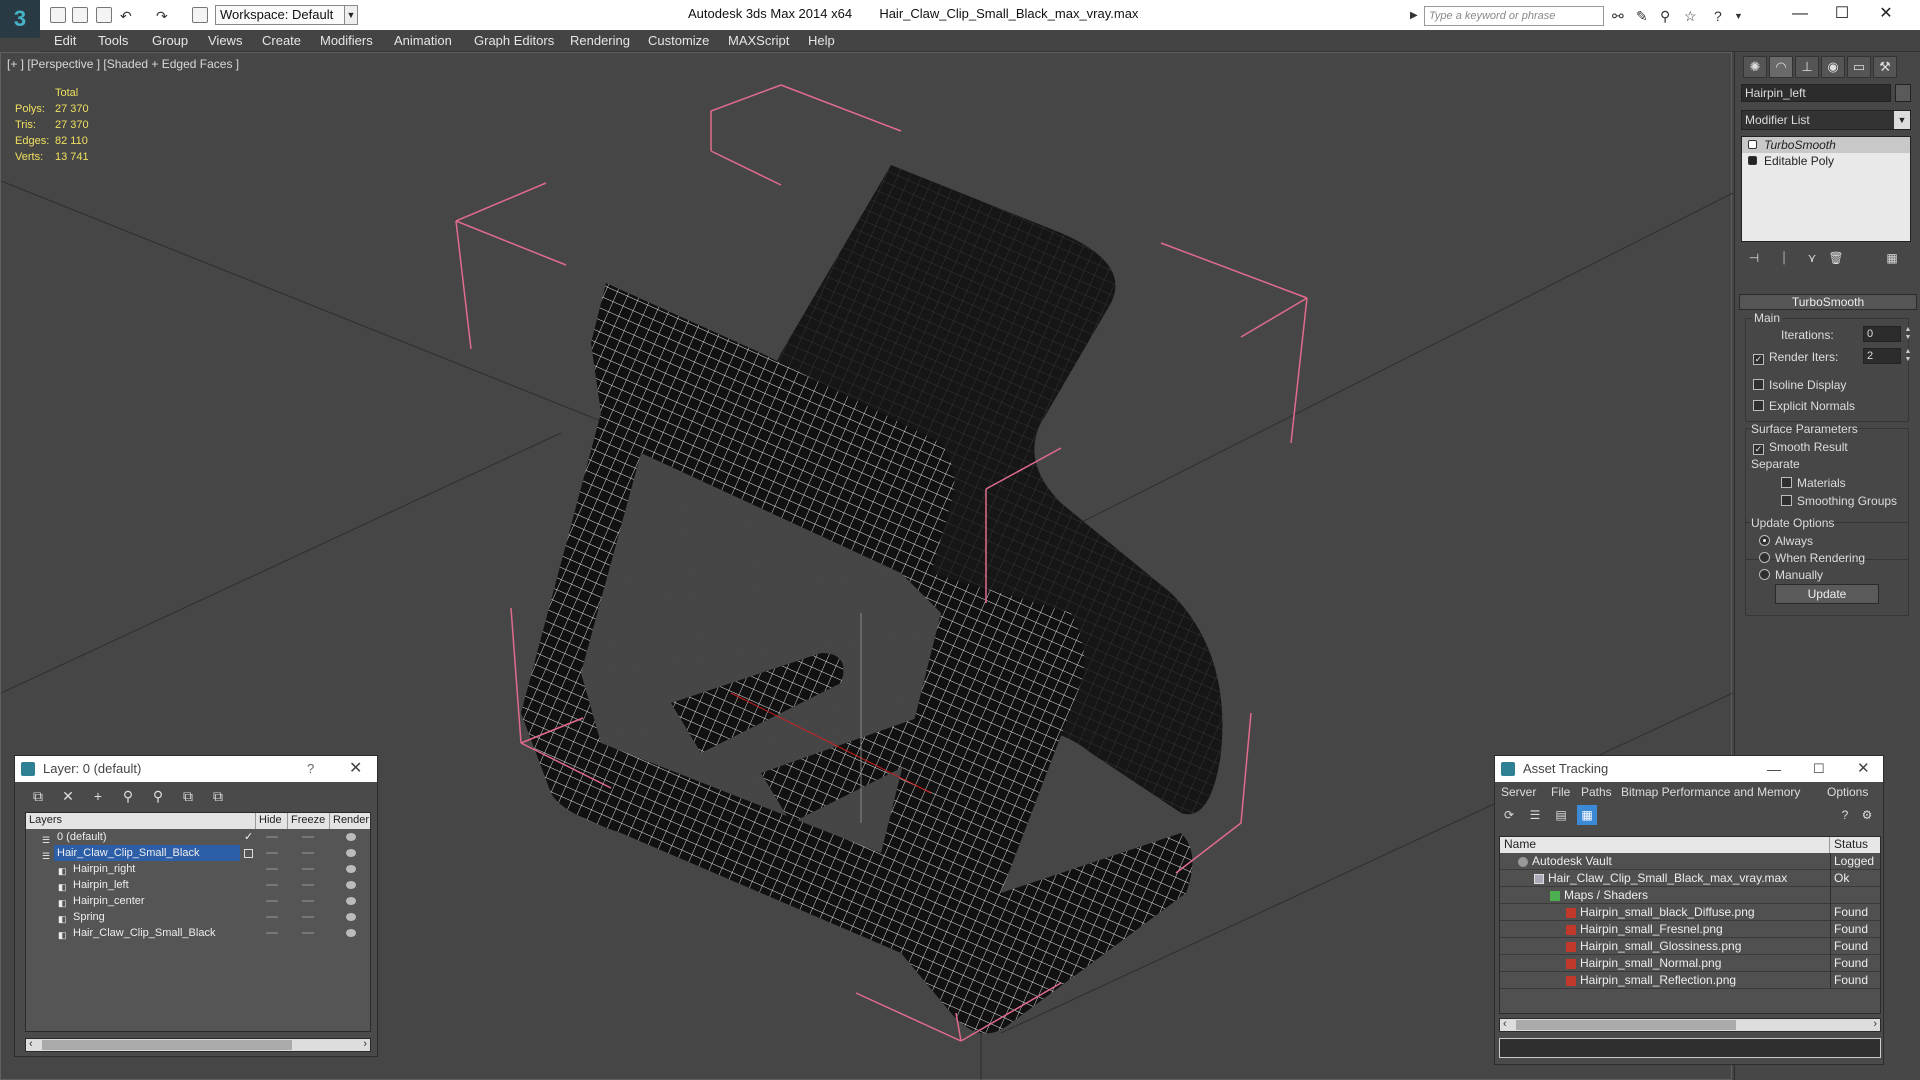  Describe the element at coordinates (248, 853) in the screenshot. I see `set-active-box` at that location.